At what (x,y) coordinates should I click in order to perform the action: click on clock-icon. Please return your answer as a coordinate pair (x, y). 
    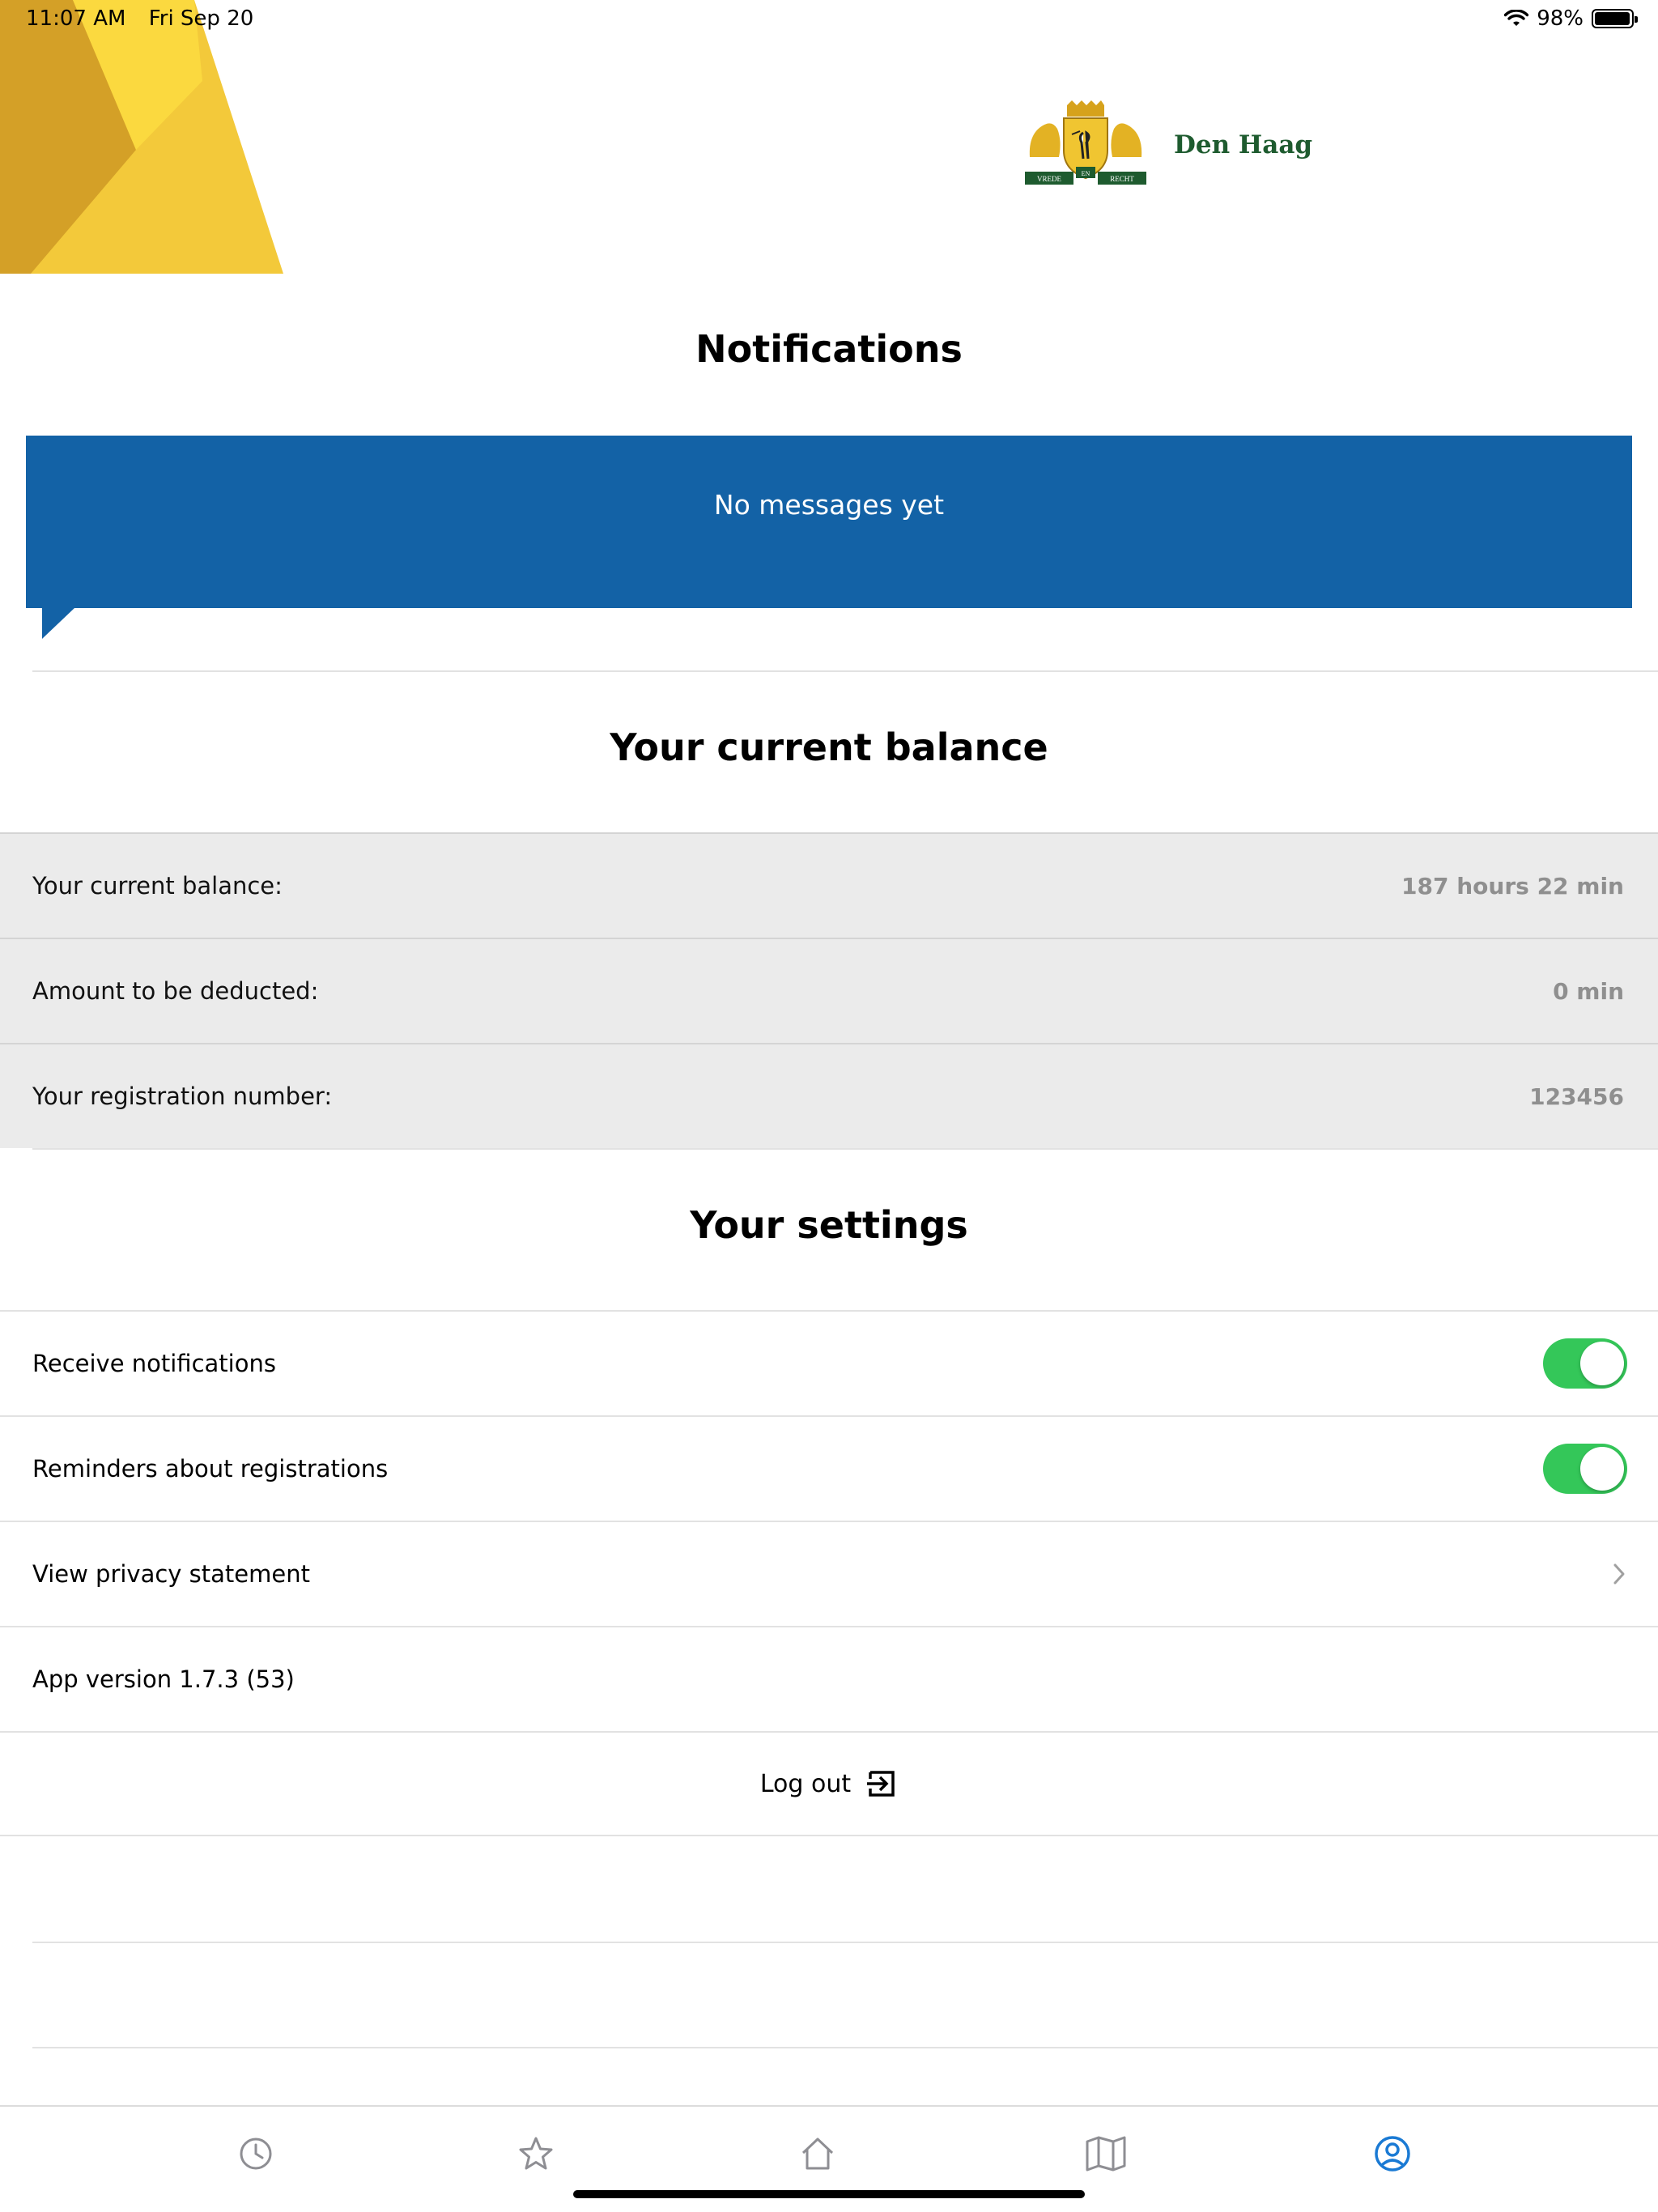
    Looking at the image, I should click on (256, 2154).